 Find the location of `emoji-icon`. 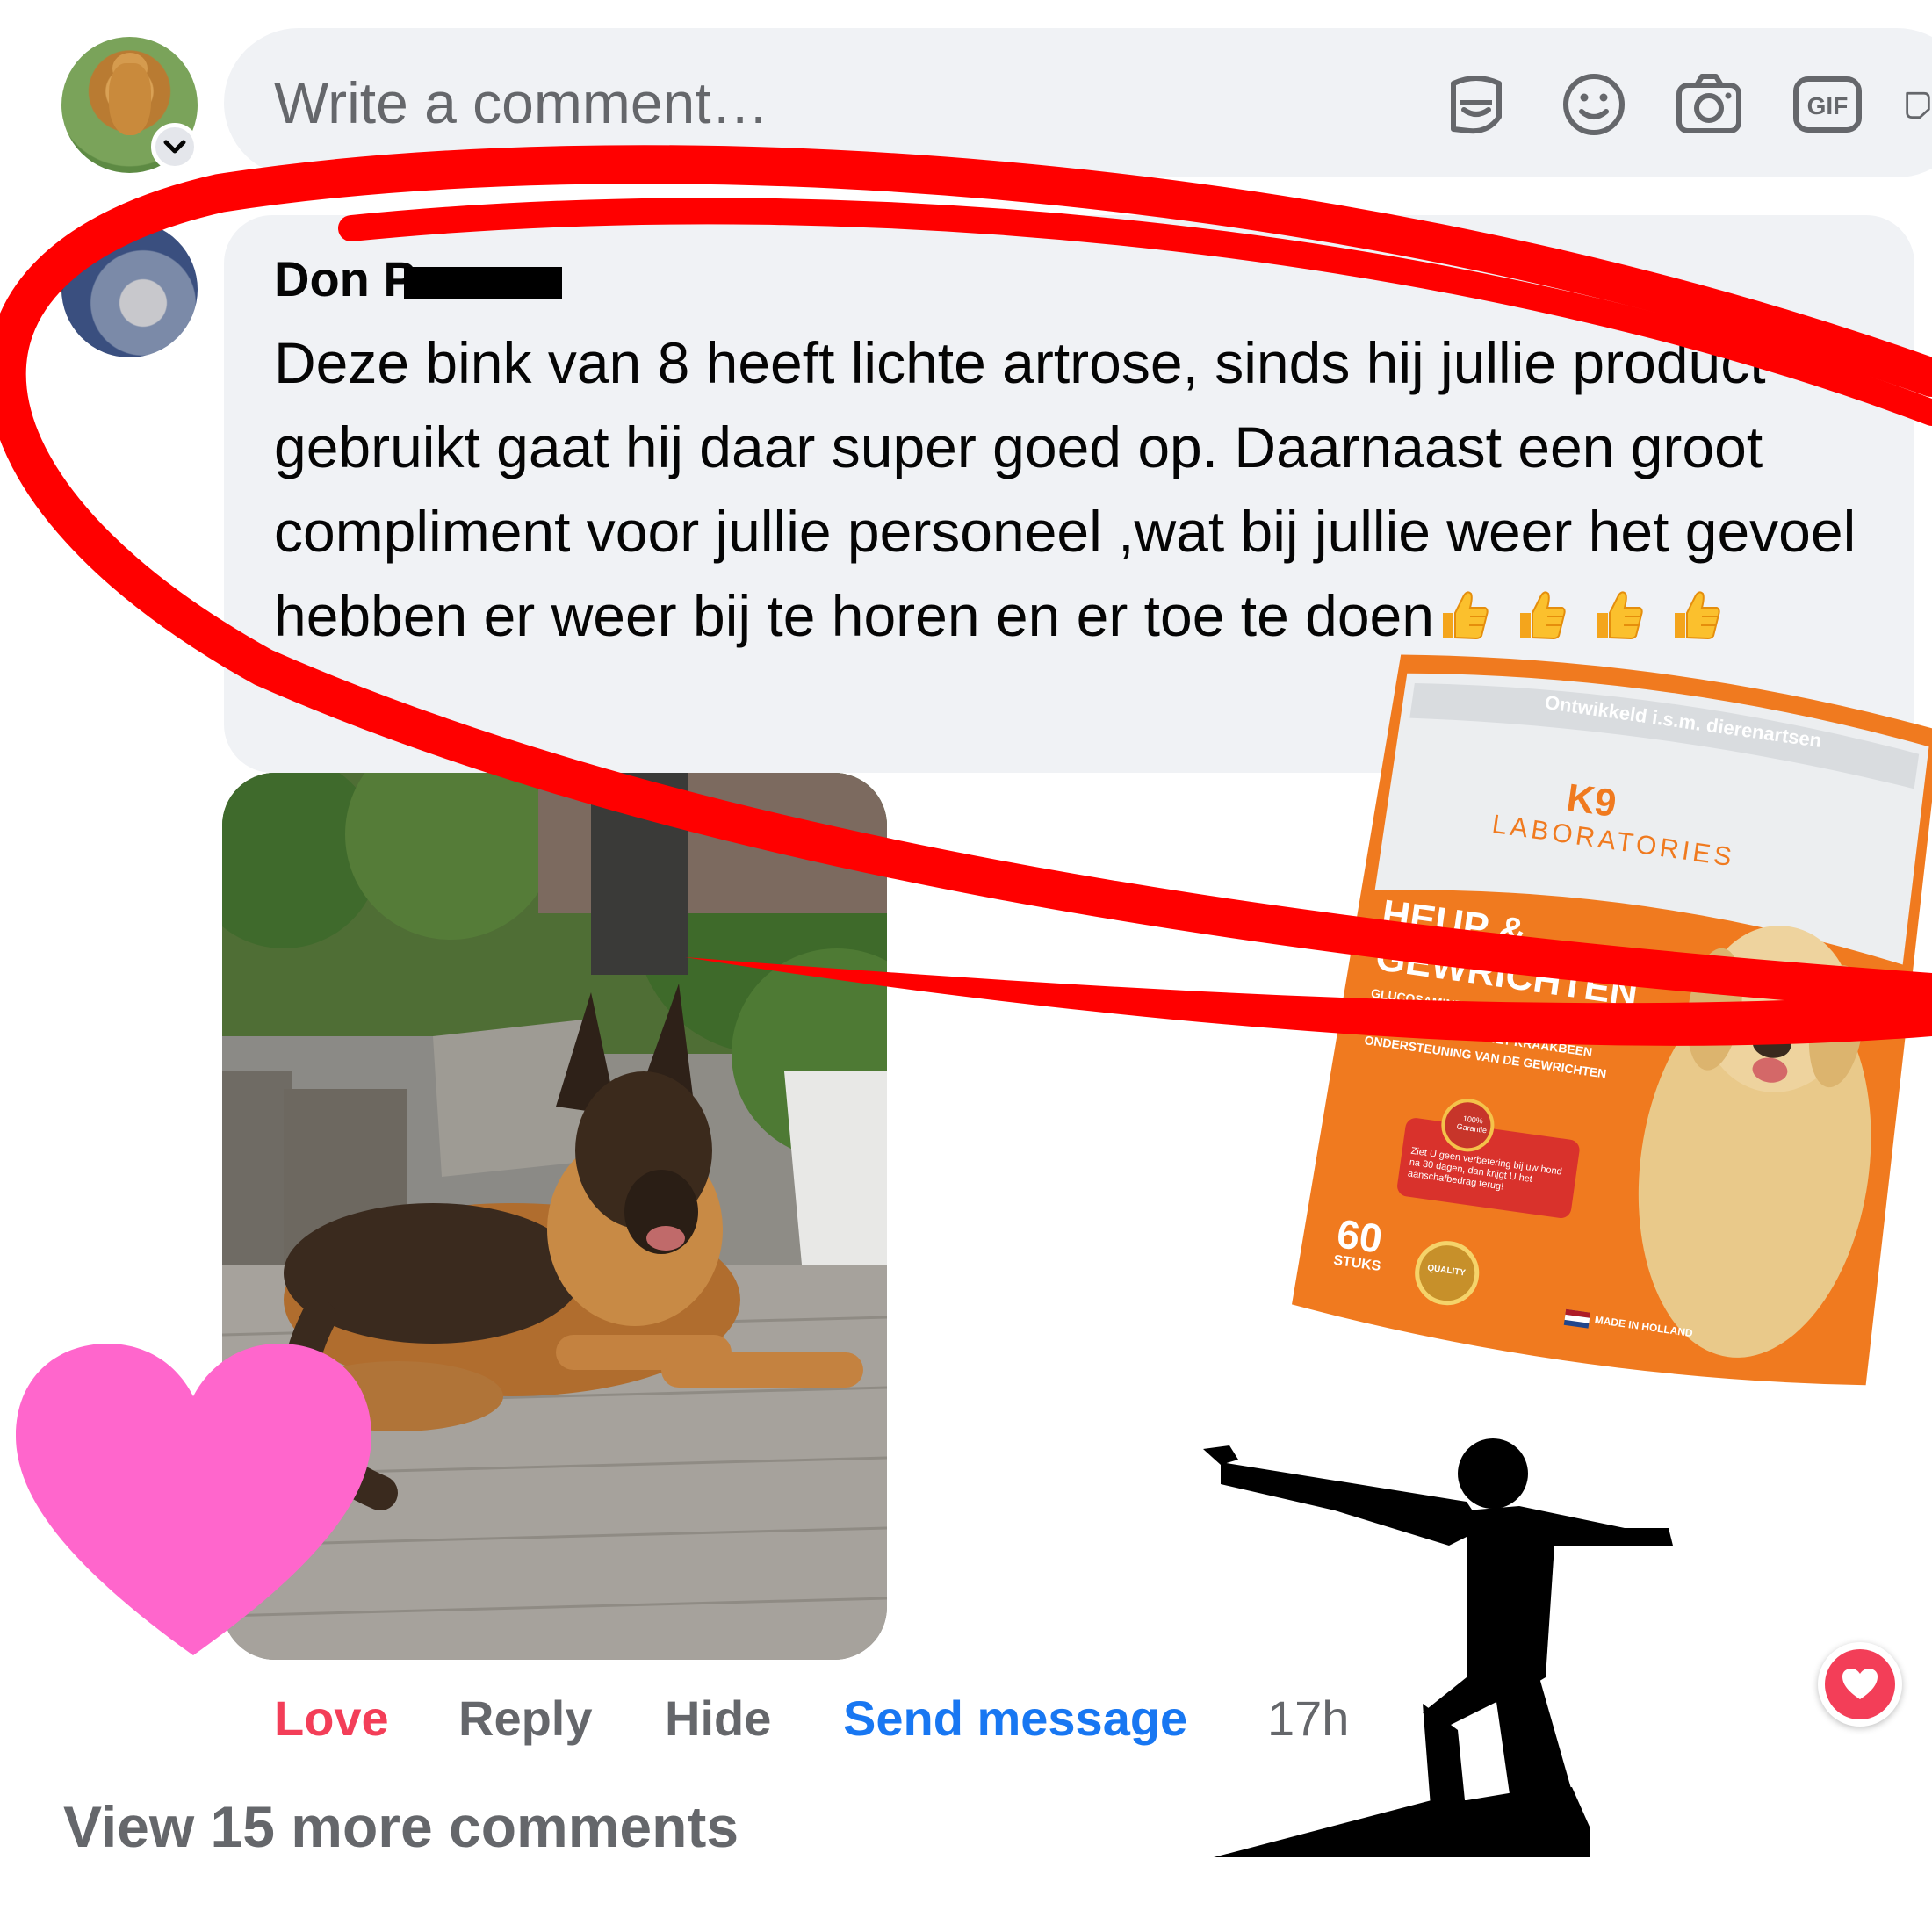

emoji-icon is located at coordinates (1594, 104).